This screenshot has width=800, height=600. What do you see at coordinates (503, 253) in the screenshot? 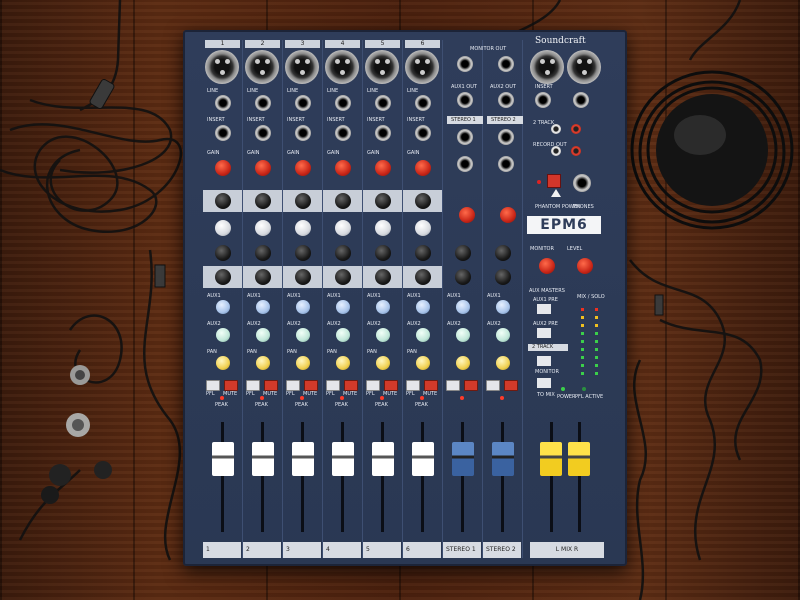
I see `stereo-2-hf-knob` at bounding box center [503, 253].